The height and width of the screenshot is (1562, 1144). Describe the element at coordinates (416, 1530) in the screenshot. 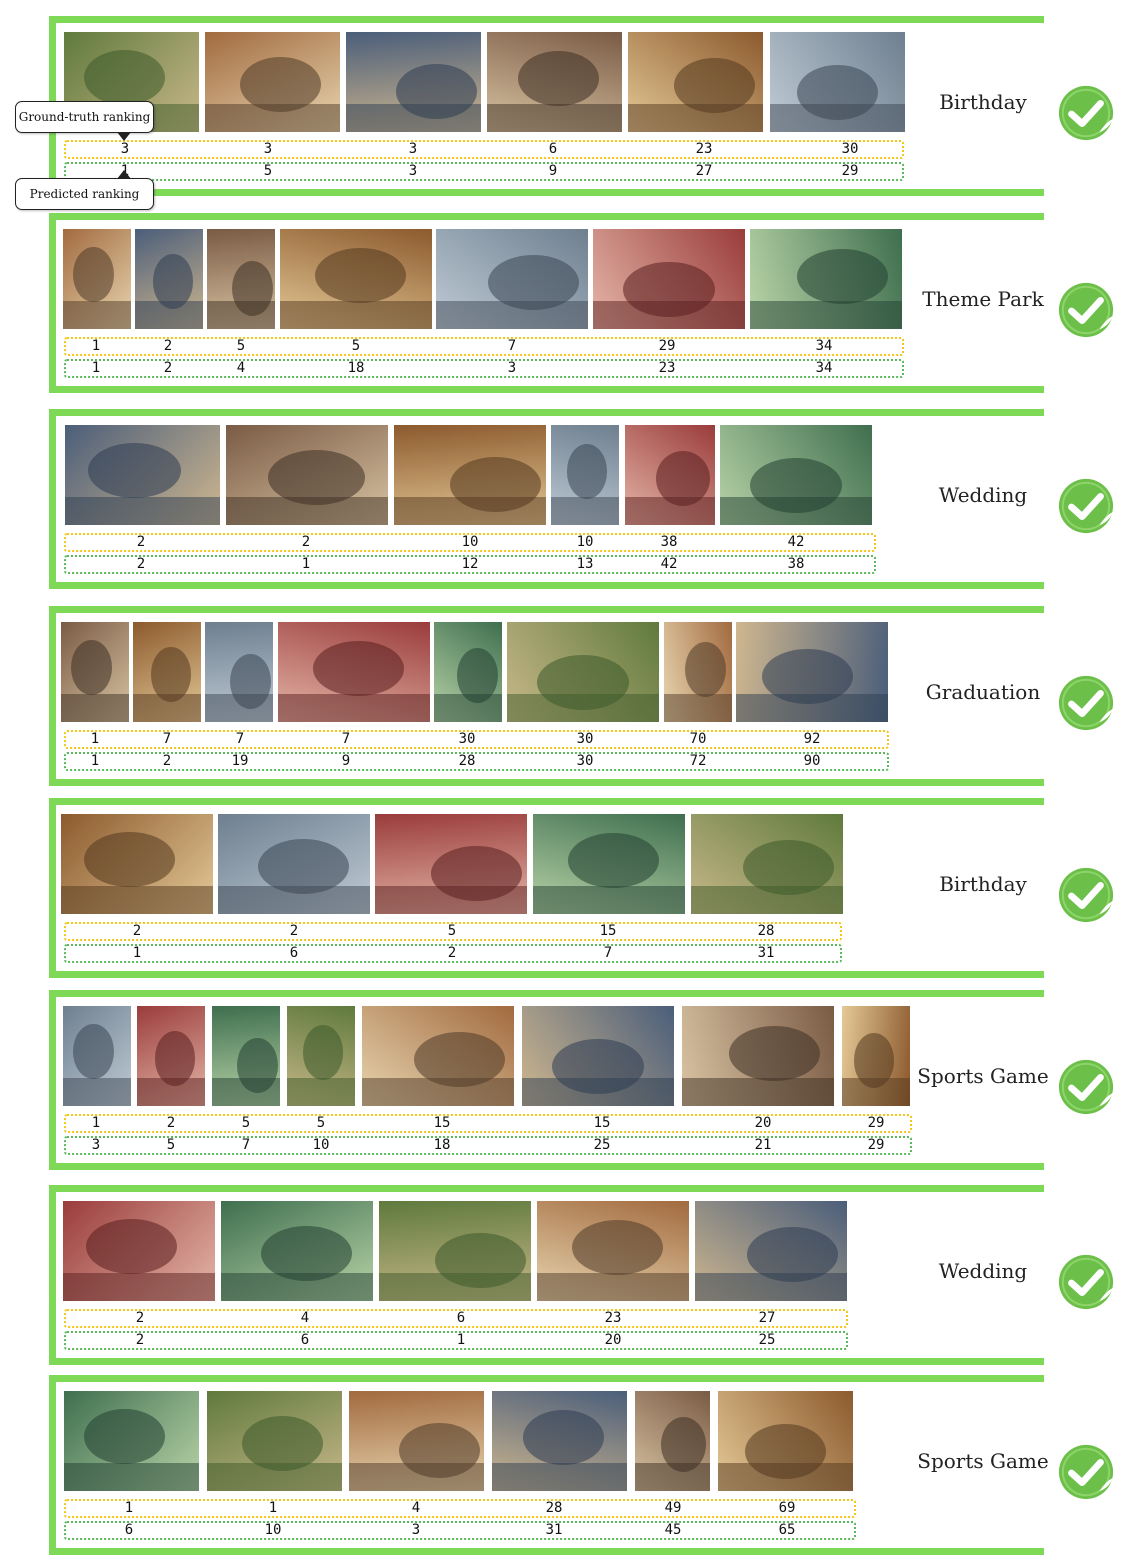

I see `predicted-rank: 3` at that location.